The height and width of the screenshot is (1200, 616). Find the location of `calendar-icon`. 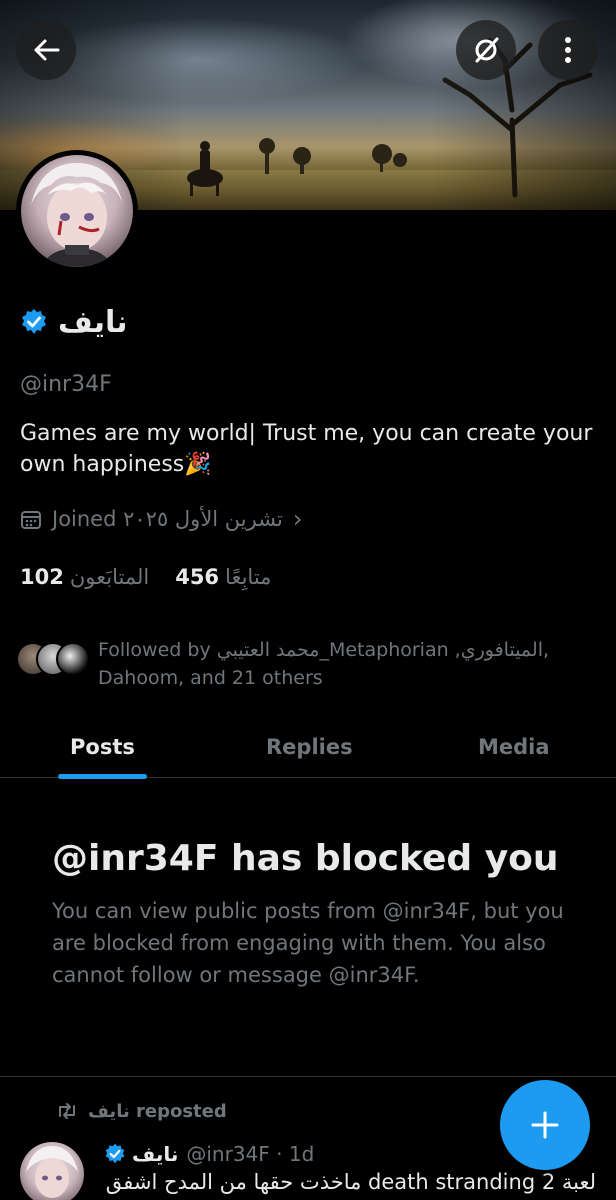

calendar-icon is located at coordinates (31, 520).